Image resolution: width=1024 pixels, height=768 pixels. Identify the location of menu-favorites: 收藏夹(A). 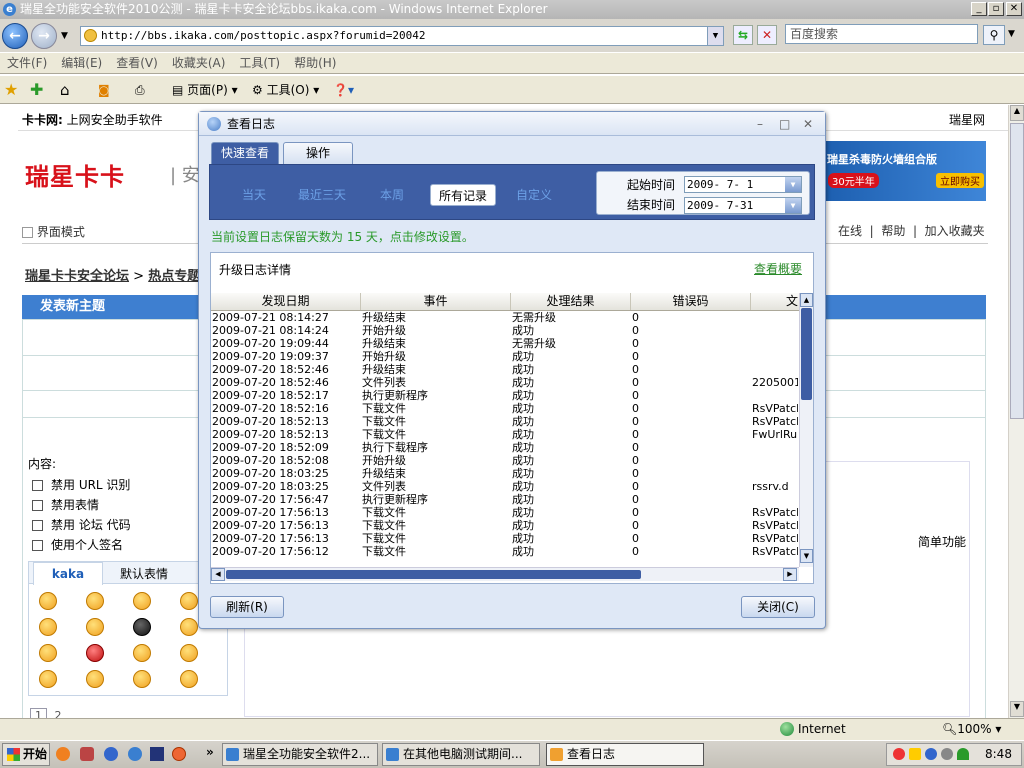
(199, 63).